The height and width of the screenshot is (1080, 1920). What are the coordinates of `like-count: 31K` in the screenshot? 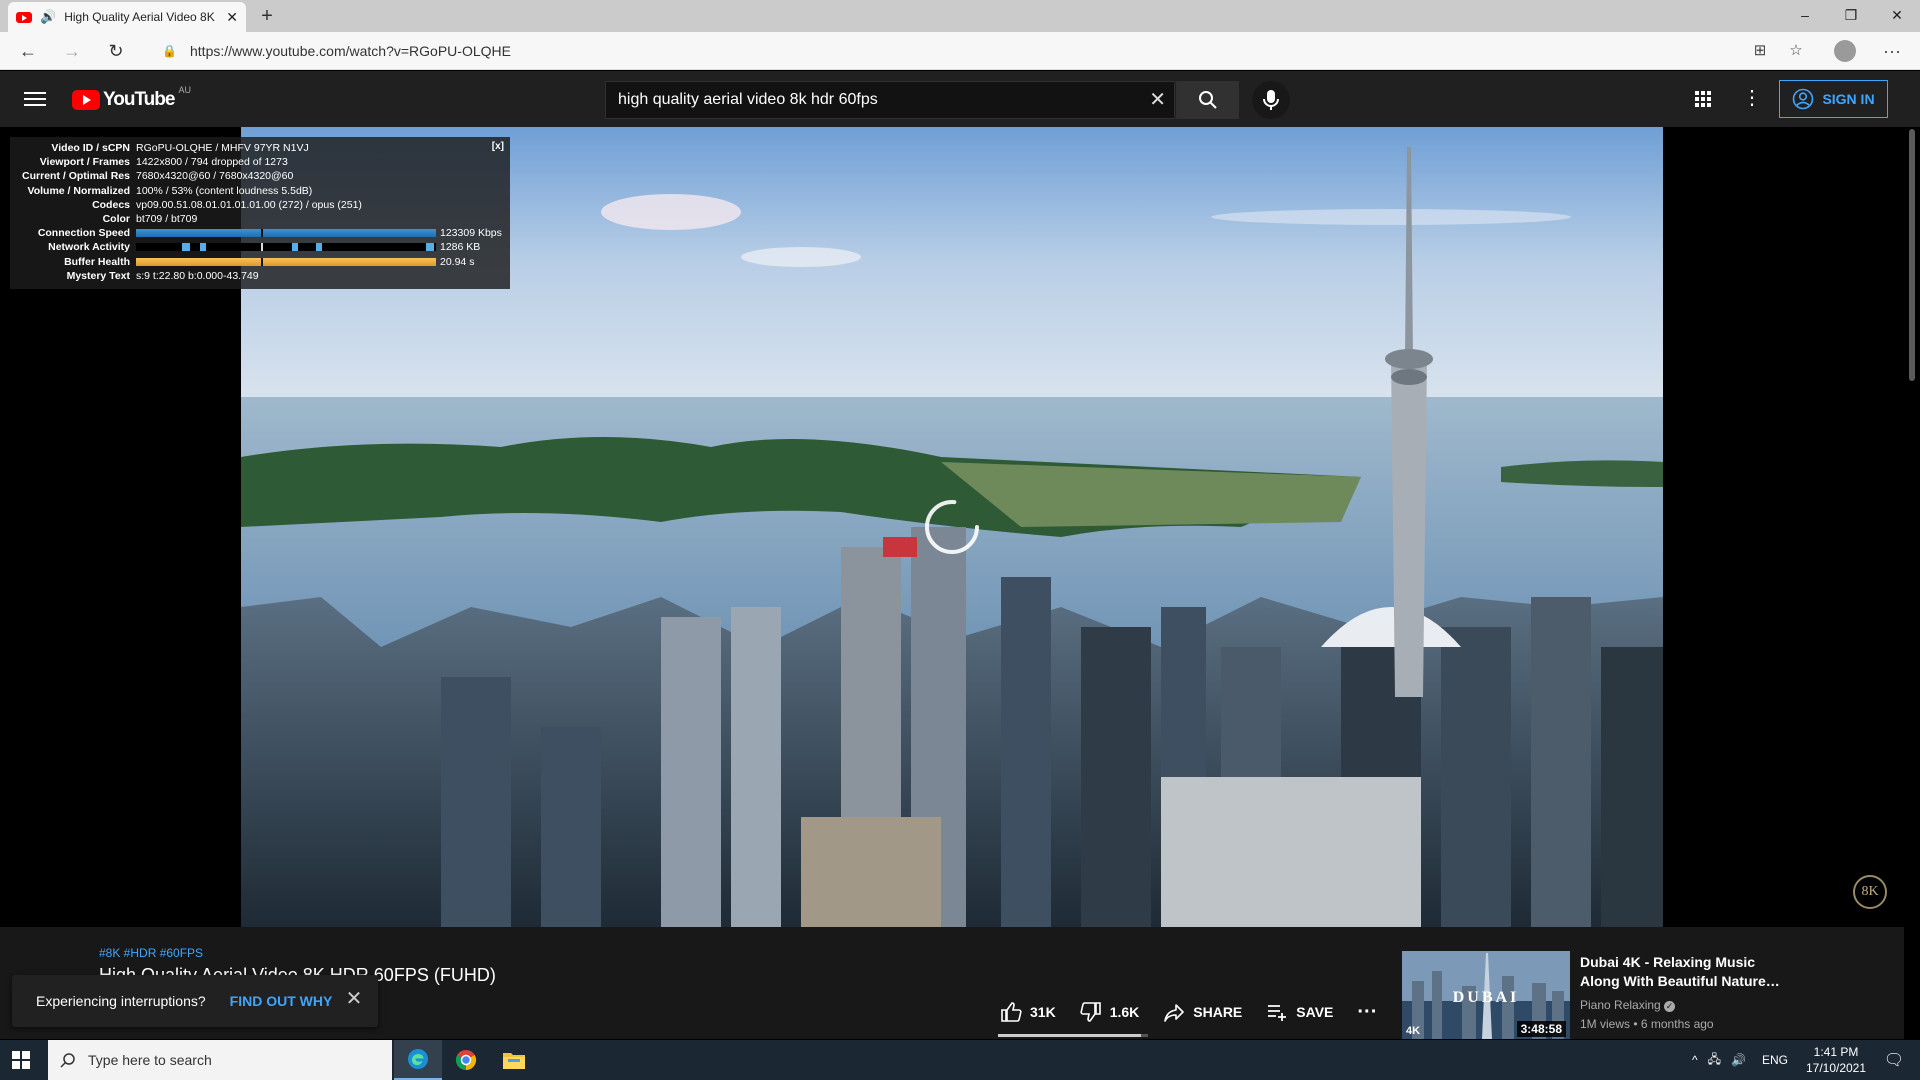 It's located at (1043, 1012).